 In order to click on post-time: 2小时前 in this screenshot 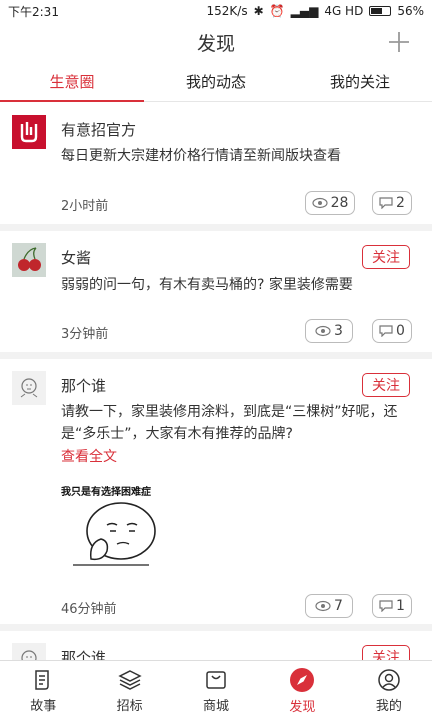, I will do `click(85, 206)`.